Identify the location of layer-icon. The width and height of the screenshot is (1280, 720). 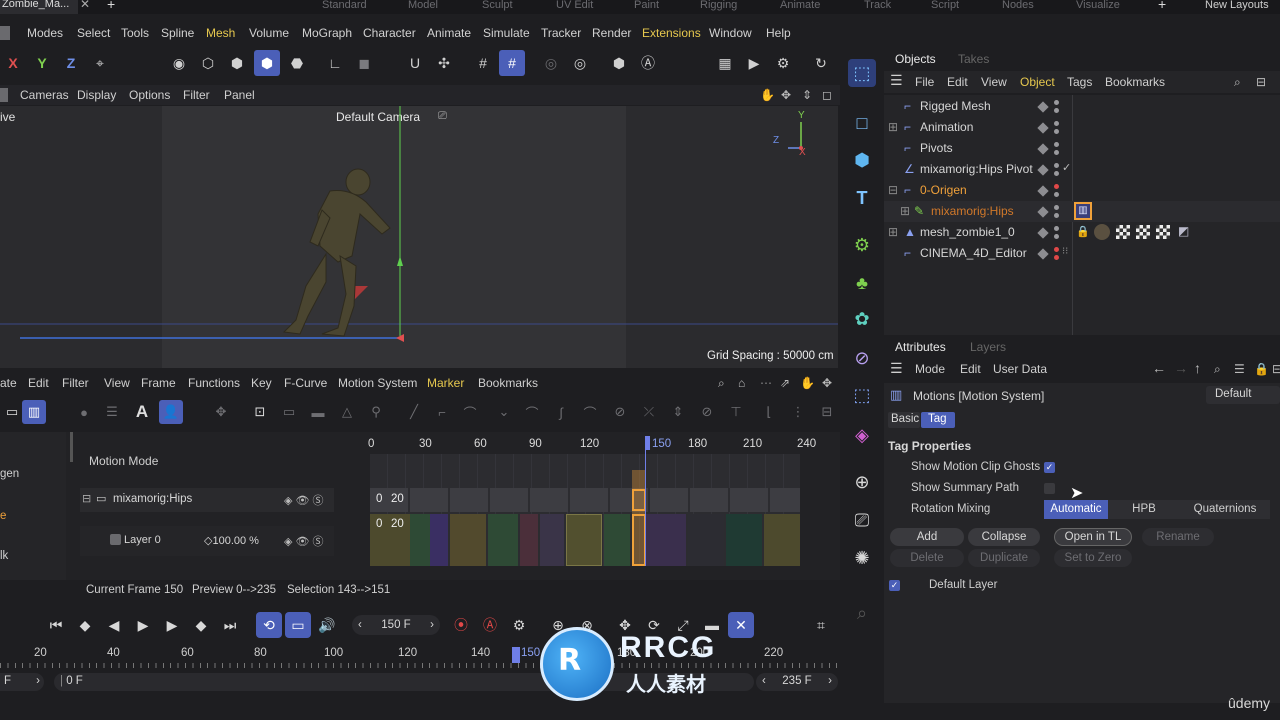
(1043, 233).